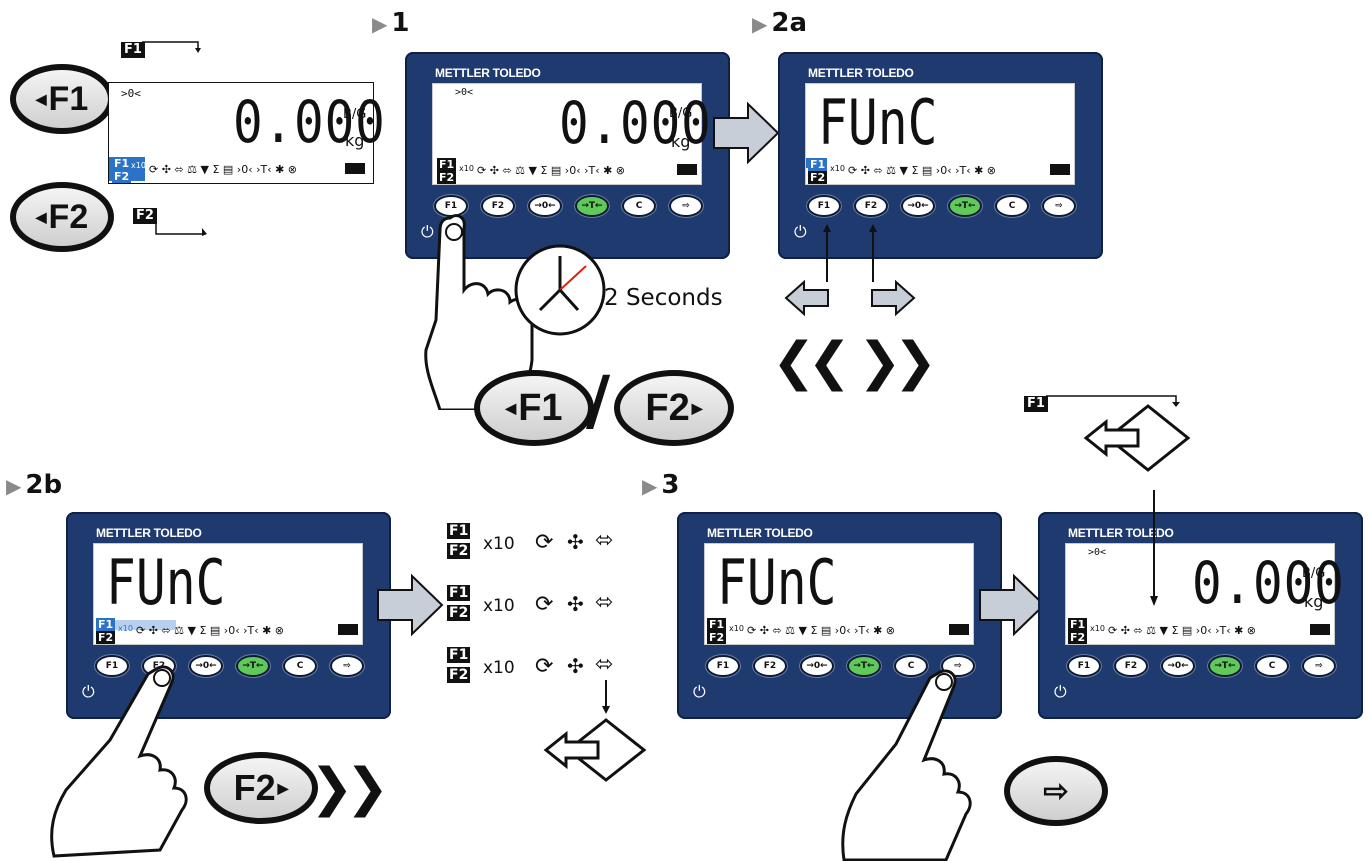  What do you see at coordinates (62, 217) in the screenshot?
I see `f2-key-callout: ◀ F2` at bounding box center [62, 217].